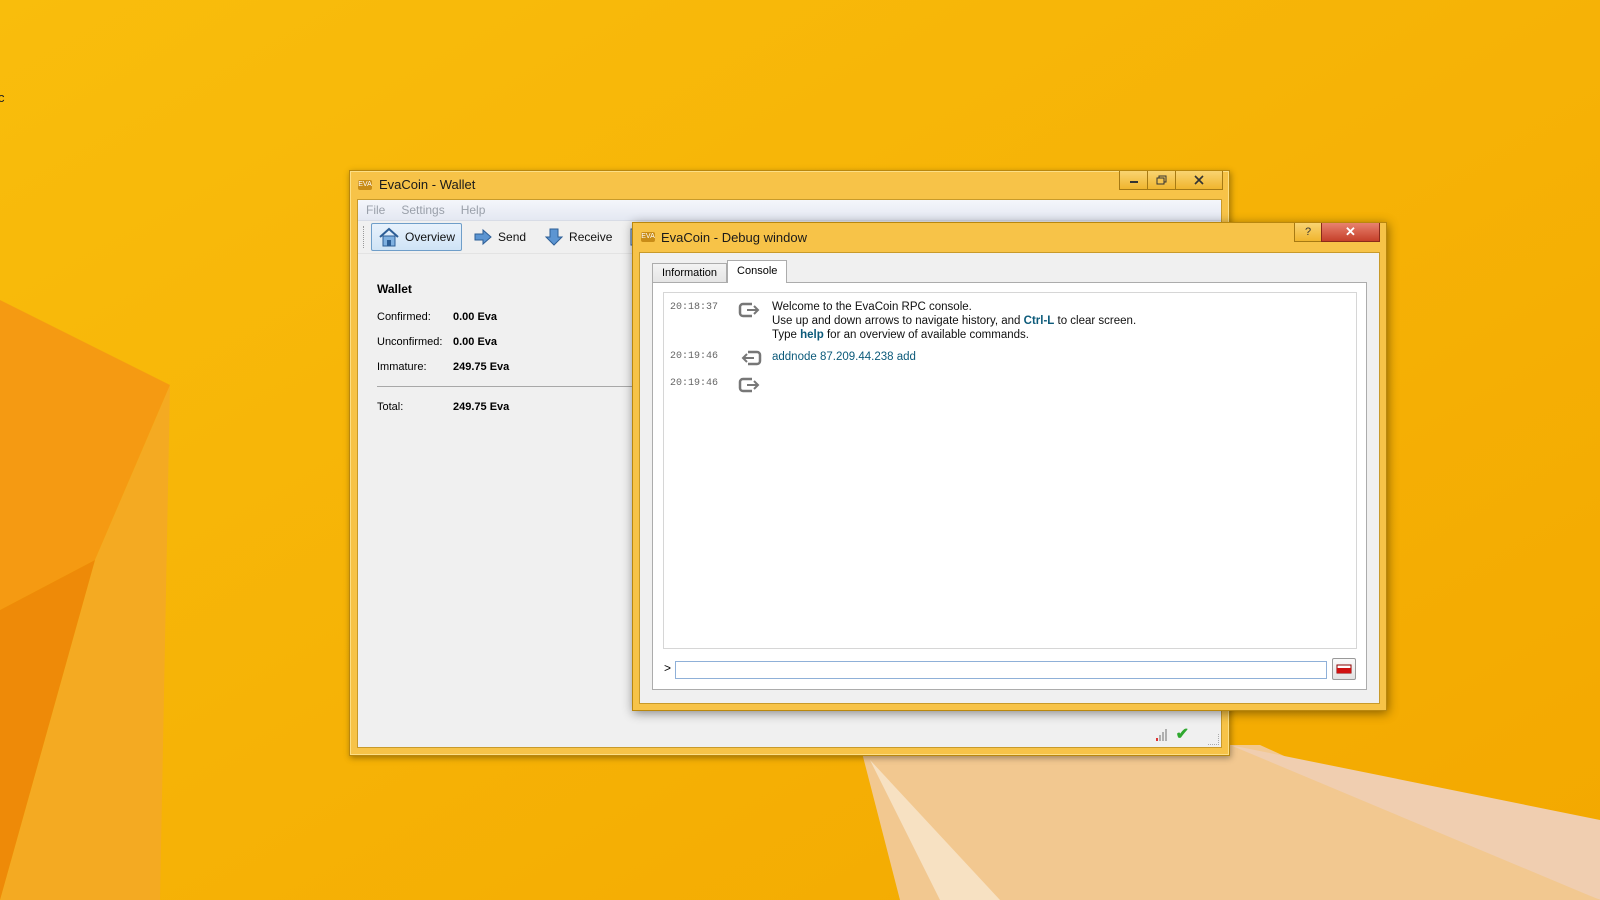 The height and width of the screenshot is (900, 1600). I want to click on debug-close-button: ✕, so click(1350, 232).